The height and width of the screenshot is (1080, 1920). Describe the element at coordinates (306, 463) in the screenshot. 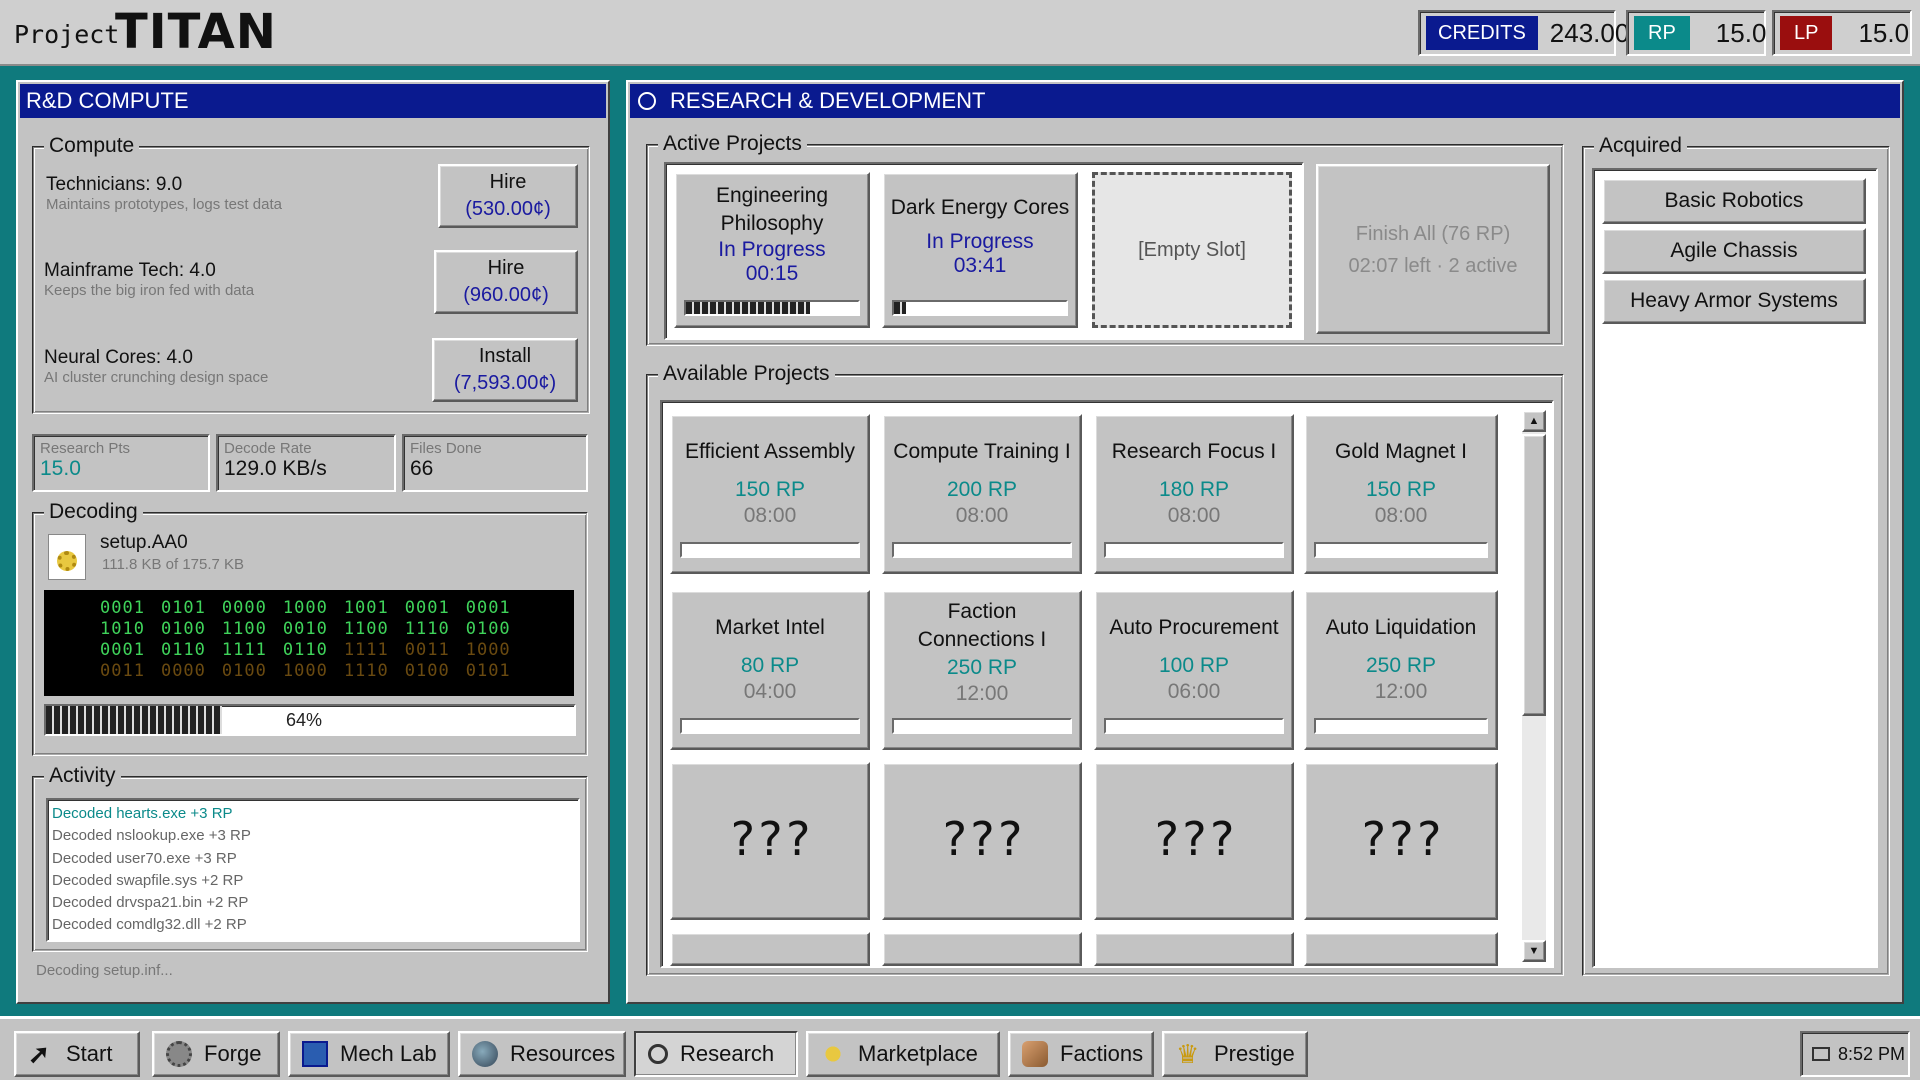

I see `stat-decode-rate: Decode Rate 129.0 KB/s` at that location.